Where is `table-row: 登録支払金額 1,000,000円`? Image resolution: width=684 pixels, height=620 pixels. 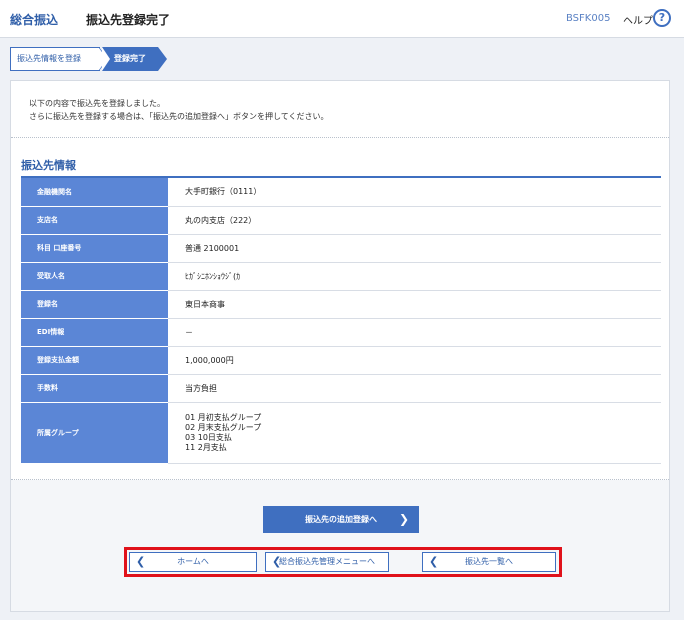
table-row: 登録支払金額 1,000,000円 is located at coordinates (341, 360).